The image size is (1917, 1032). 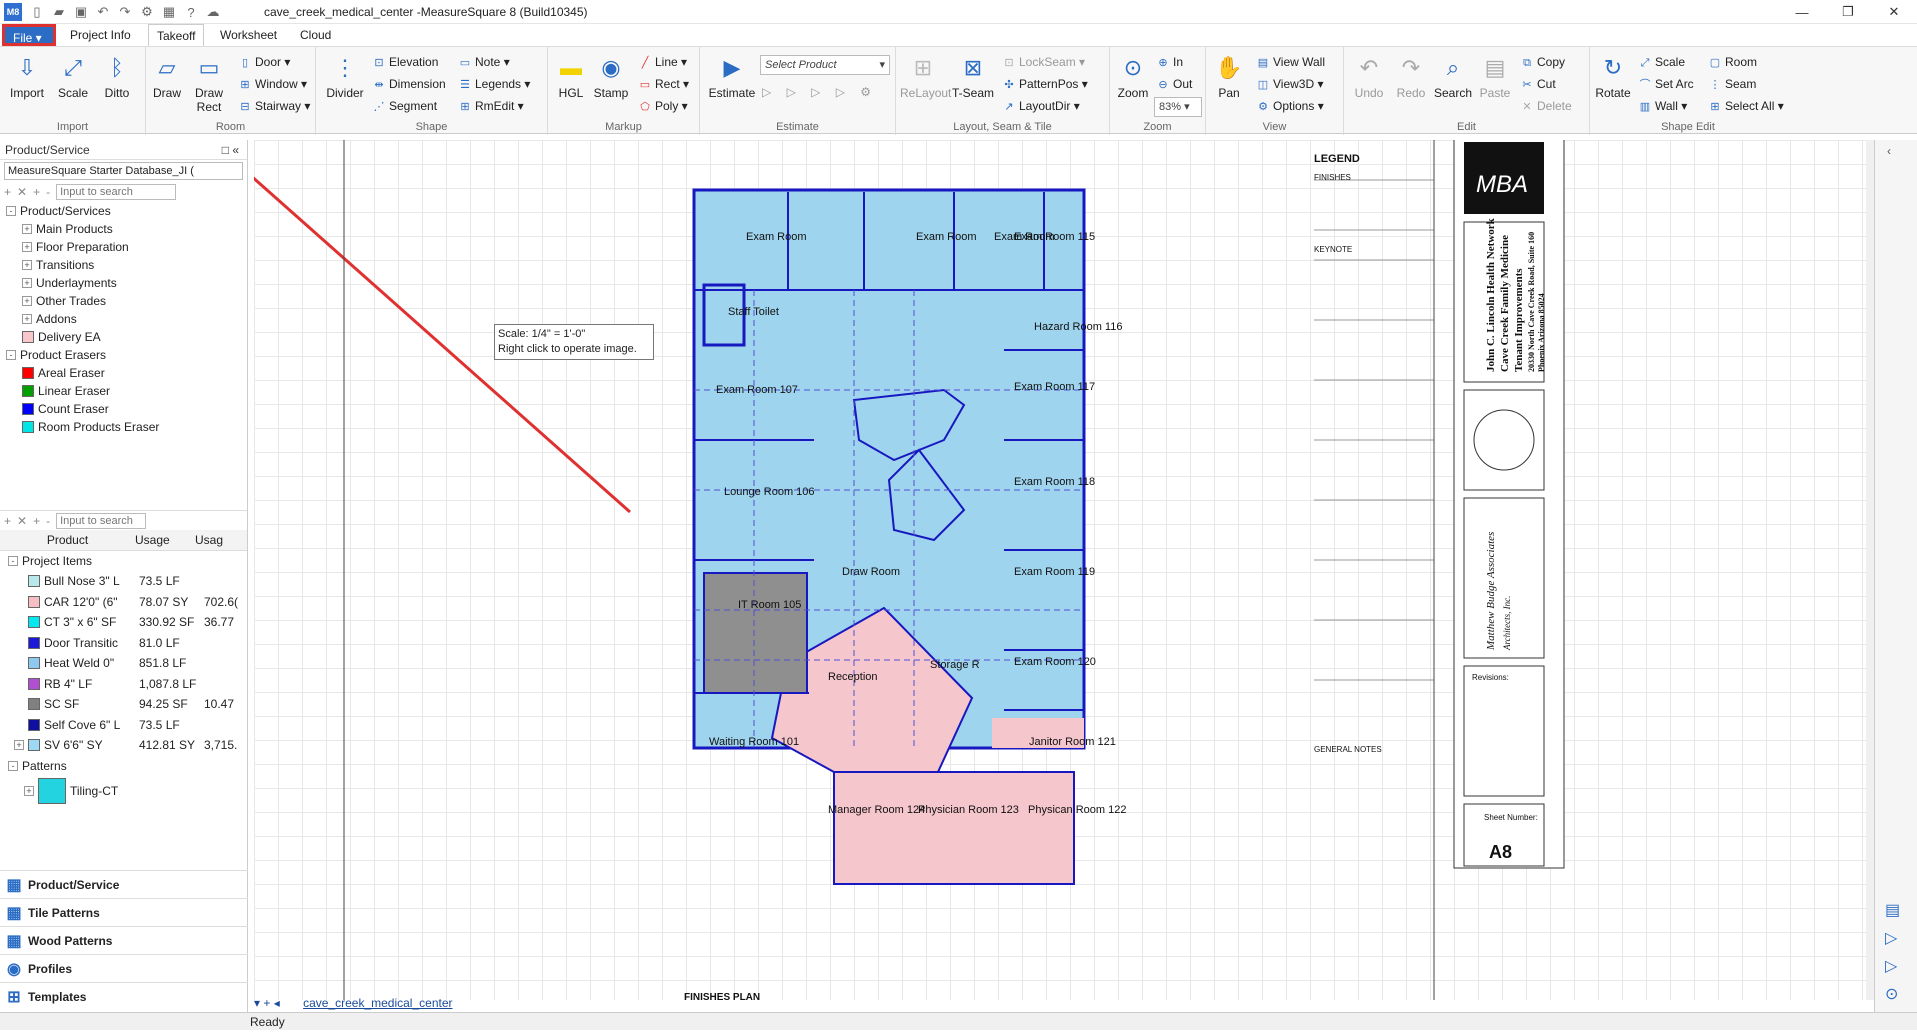 What do you see at coordinates (1178, 107) in the screenshot?
I see `zoom-level-select: 83% ▾` at bounding box center [1178, 107].